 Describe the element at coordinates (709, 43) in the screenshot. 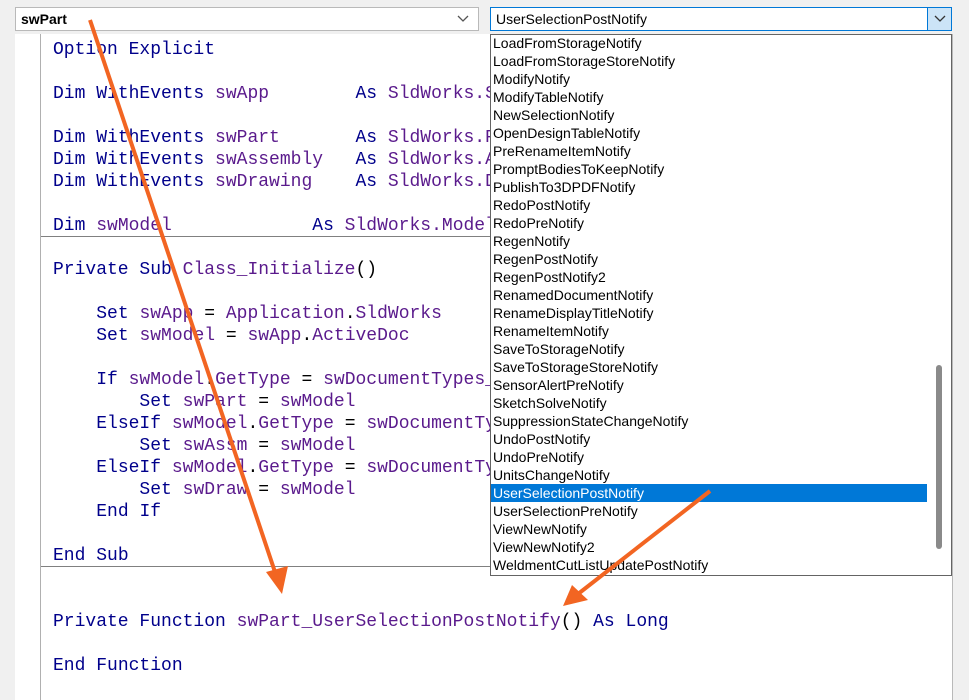

I see `dropdown-option: LoadFromStorageNotify` at that location.